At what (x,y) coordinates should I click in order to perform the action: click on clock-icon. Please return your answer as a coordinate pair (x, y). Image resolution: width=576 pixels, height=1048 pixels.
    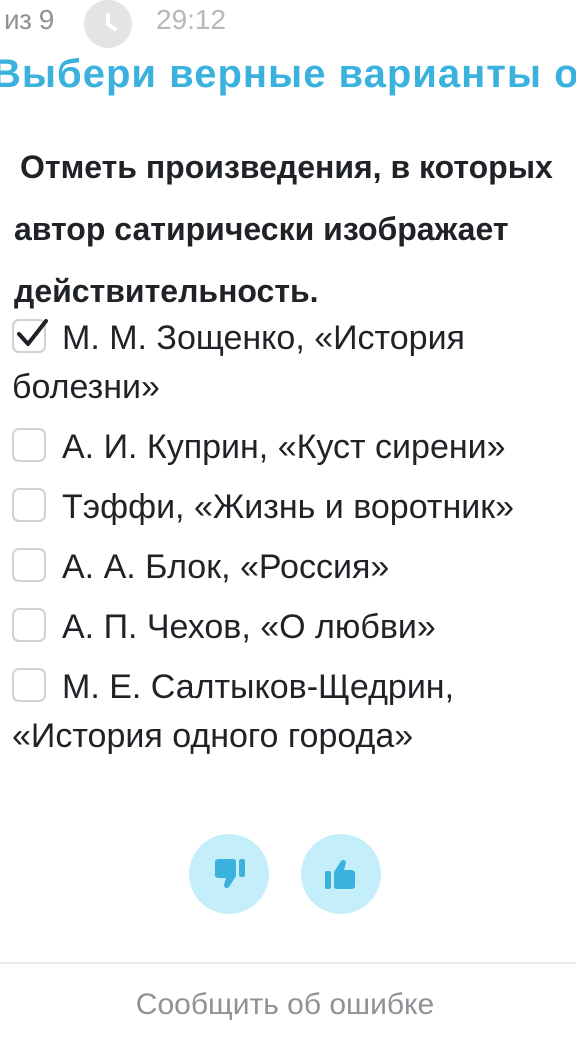
    Looking at the image, I should click on (108, 24).